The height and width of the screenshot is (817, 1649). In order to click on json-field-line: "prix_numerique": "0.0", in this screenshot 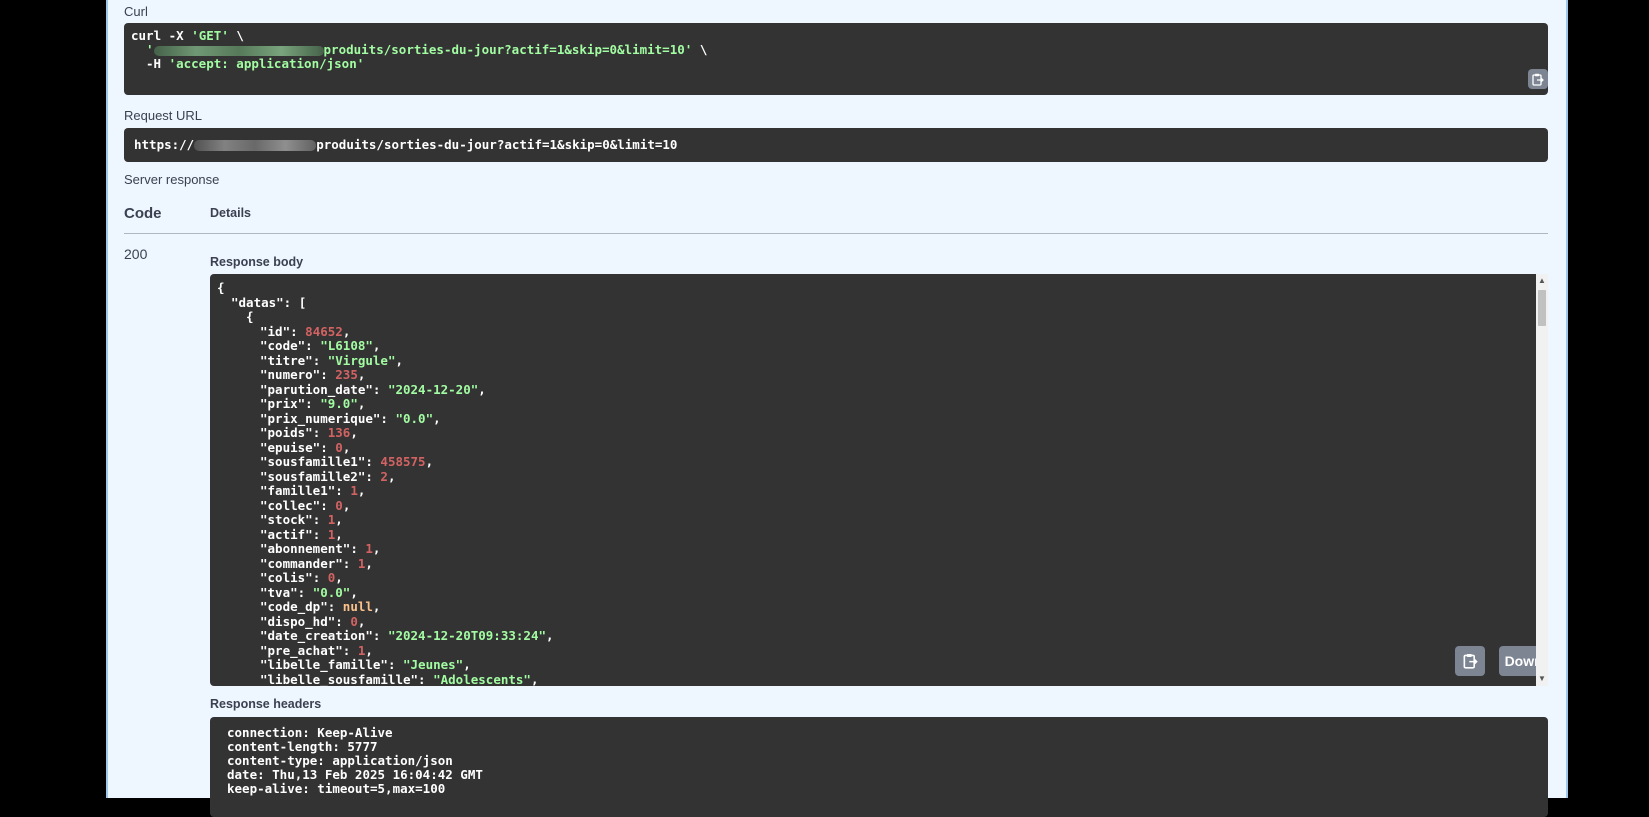, I will do `click(350, 418)`.